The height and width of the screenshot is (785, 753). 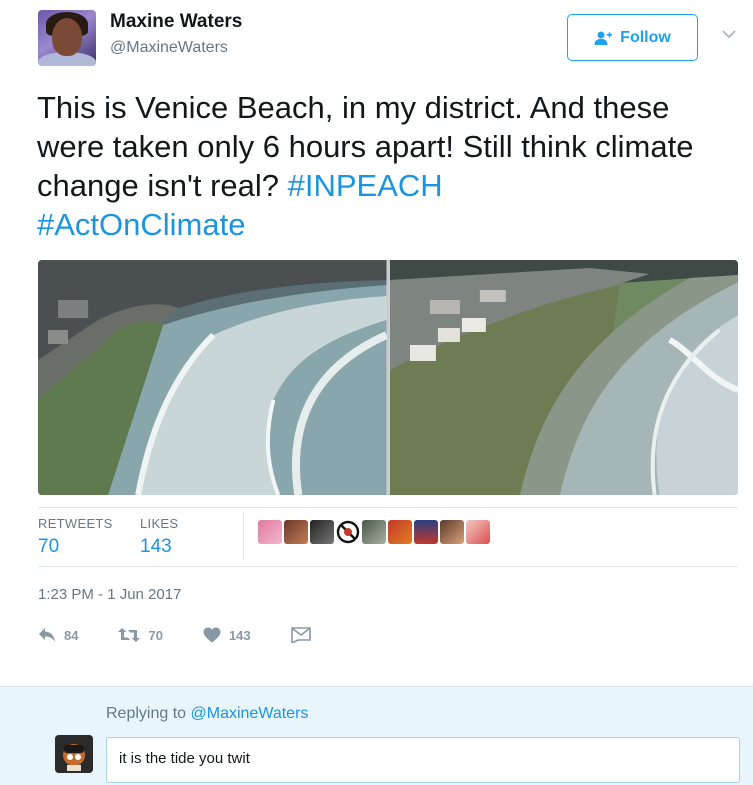 What do you see at coordinates (227, 635) in the screenshot?
I see `like-button: 143` at bounding box center [227, 635].